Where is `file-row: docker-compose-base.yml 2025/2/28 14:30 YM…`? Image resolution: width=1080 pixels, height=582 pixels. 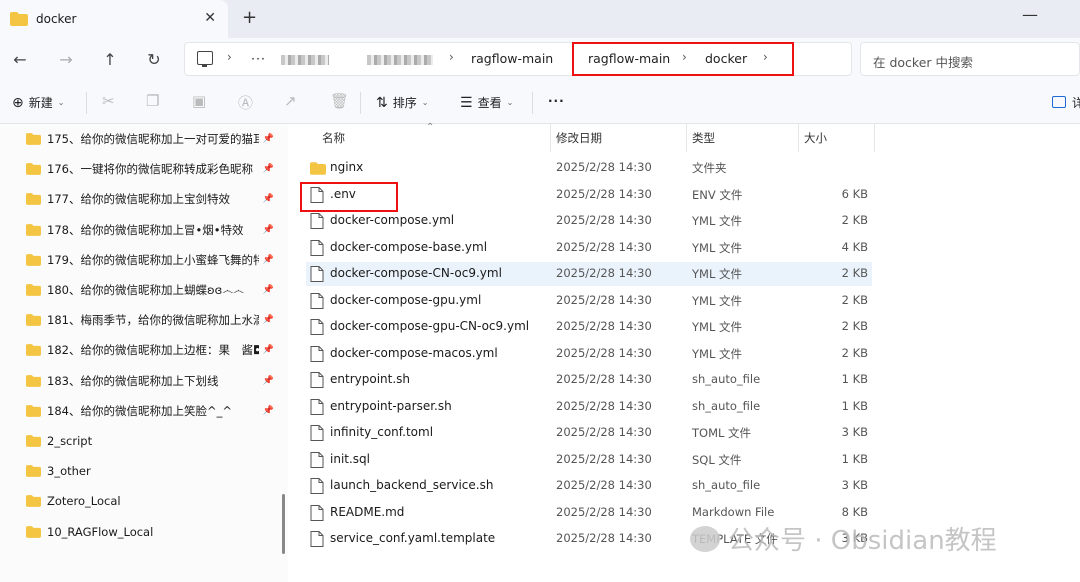 file-row: docker-compose-base.yml 2025/2/28 14:30 YM… is located at coordinates (589, 248).